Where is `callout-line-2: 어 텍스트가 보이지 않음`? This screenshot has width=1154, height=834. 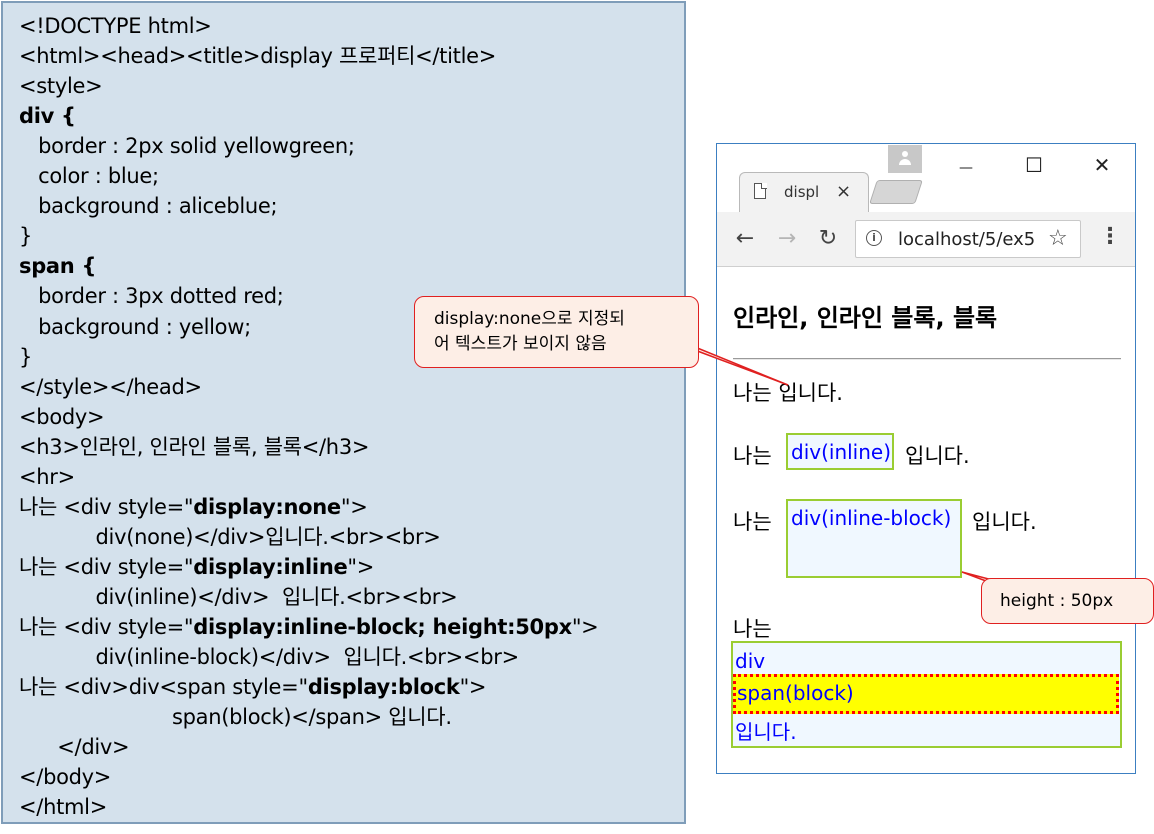
callout-line-2: 어 텍스트가 보이지 않음 is located at coordinates (520, 344).